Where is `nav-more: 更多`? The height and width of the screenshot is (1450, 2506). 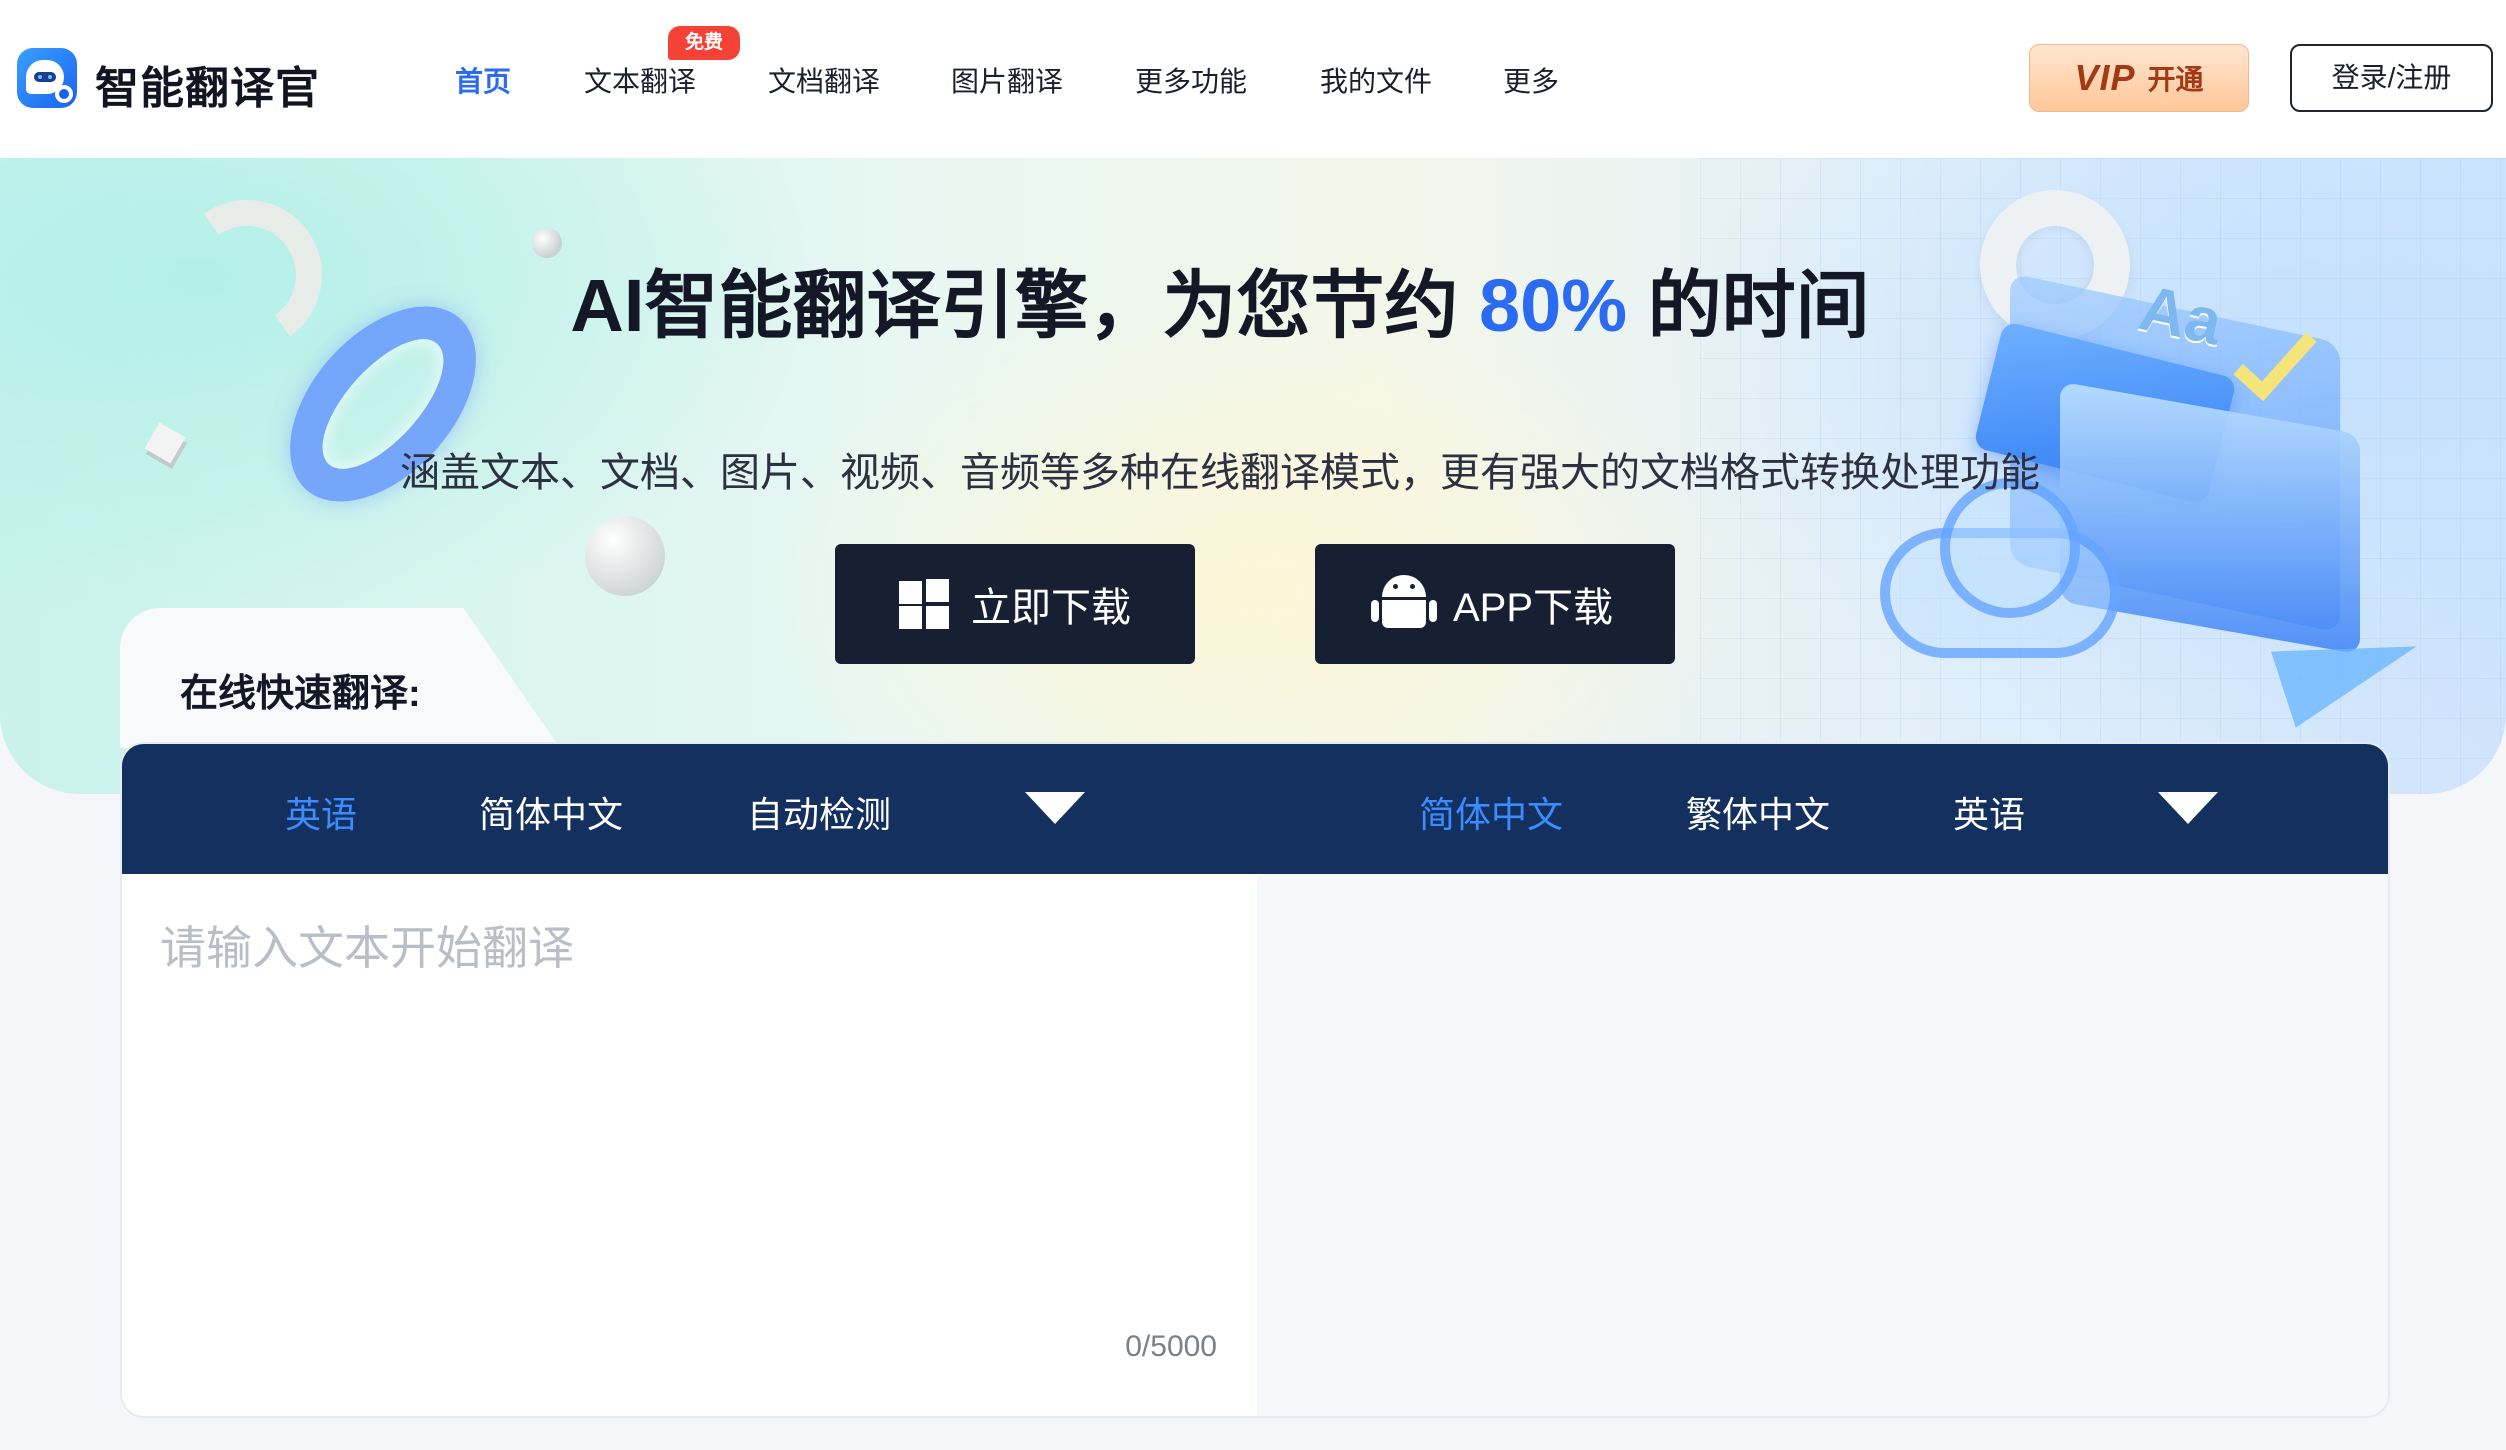
nav-more: 更多 is located at coordinates (1531, 80).